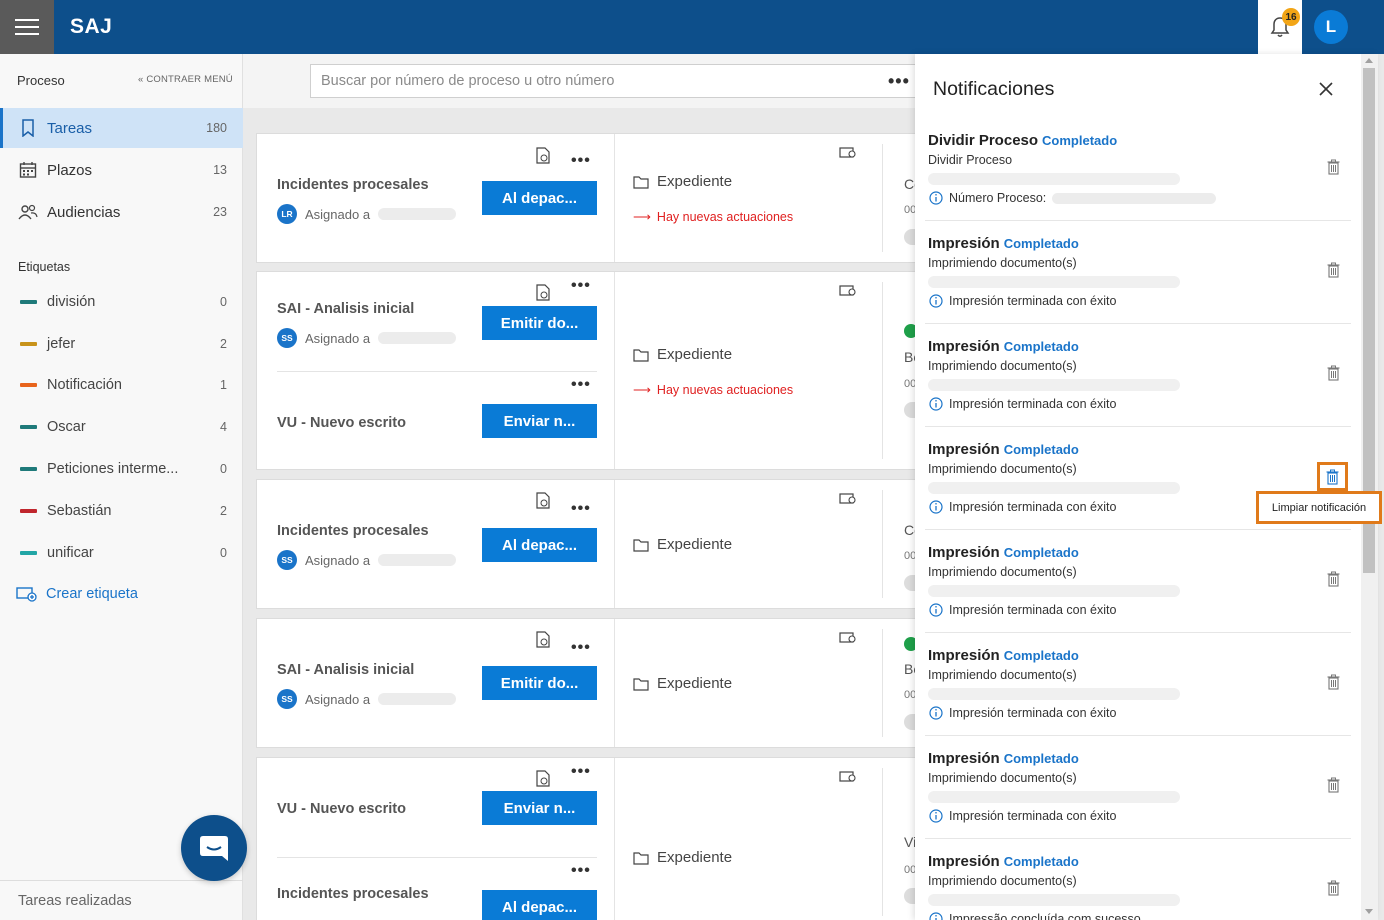 The image size is (1384, 920). I want to click on sidebar-item-plazos: Plazos 13, so click(121, 170).